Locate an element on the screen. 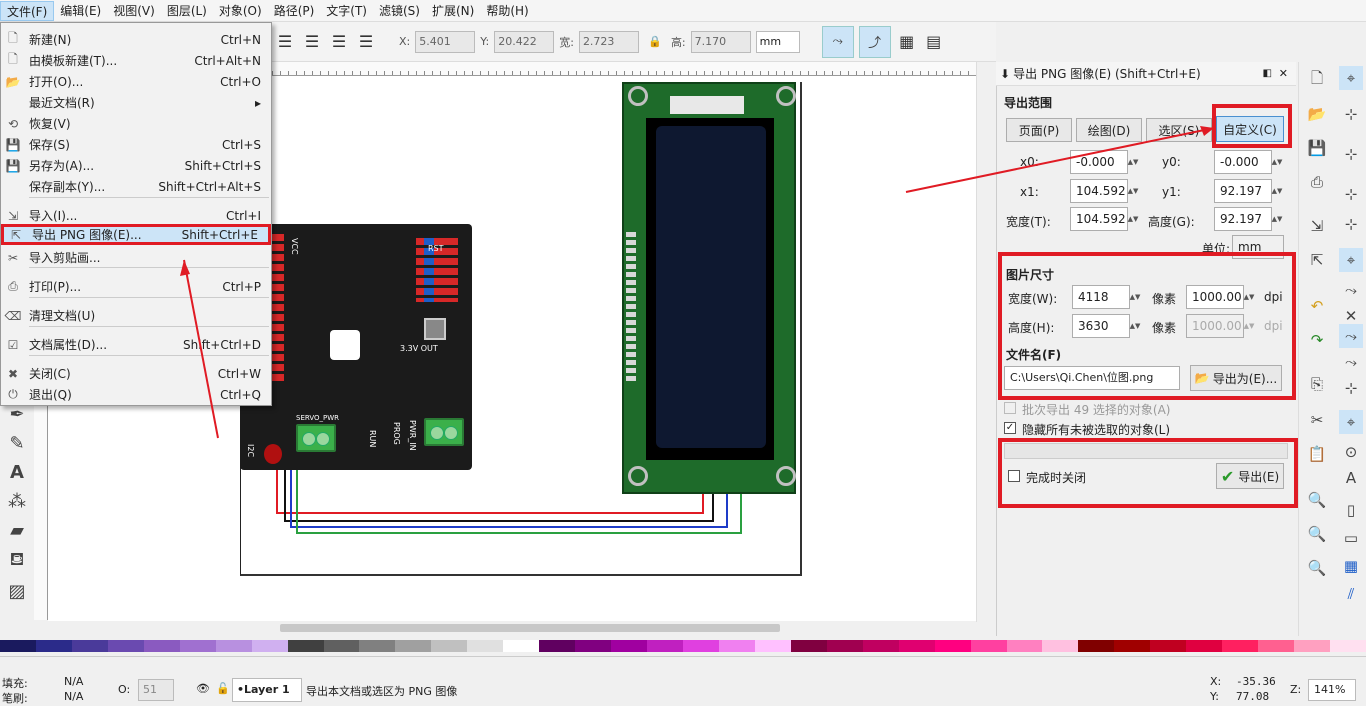  zoom-field: 141% is located at coordinates (1332, 690).